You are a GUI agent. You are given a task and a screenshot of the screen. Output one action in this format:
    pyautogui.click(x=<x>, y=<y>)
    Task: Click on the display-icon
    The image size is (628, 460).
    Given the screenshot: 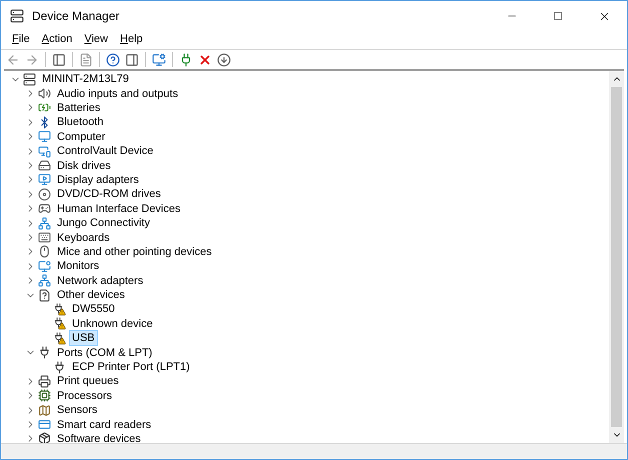 What is the action you would take?
    pyautogui.click(x=44, y=179)
    